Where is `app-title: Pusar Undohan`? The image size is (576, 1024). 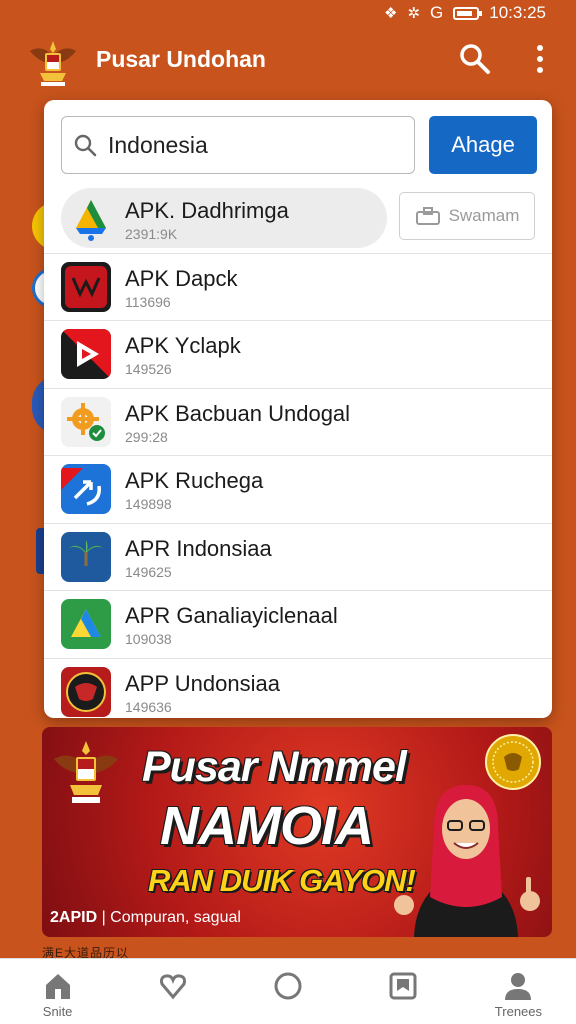
app-title: Pusar Undohan is located at coordinates (181, 58).